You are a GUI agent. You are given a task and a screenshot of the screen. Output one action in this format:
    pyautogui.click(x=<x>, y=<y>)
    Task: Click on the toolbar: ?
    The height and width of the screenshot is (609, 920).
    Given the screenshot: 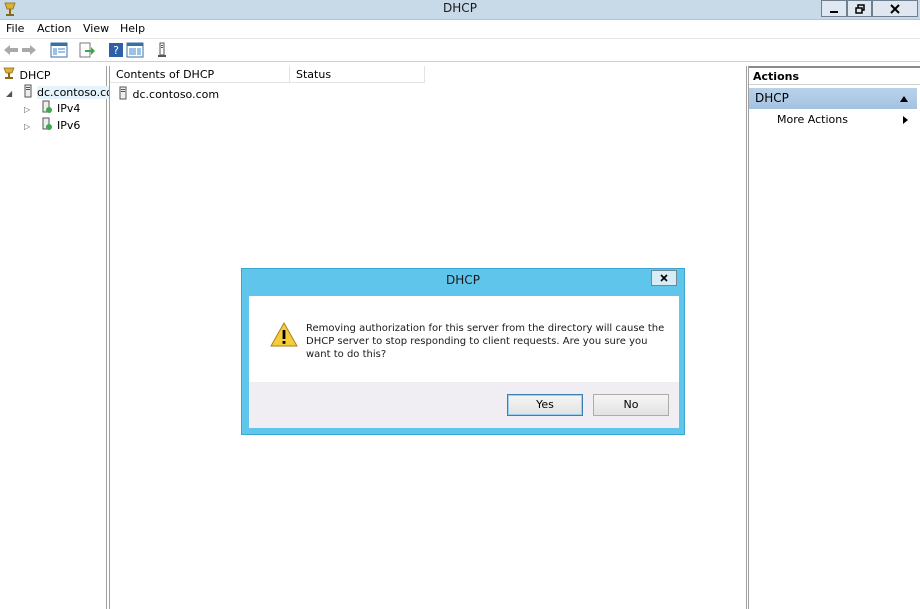 What is the action you would take?
    pyautogui.click(x=460, y=50)
    